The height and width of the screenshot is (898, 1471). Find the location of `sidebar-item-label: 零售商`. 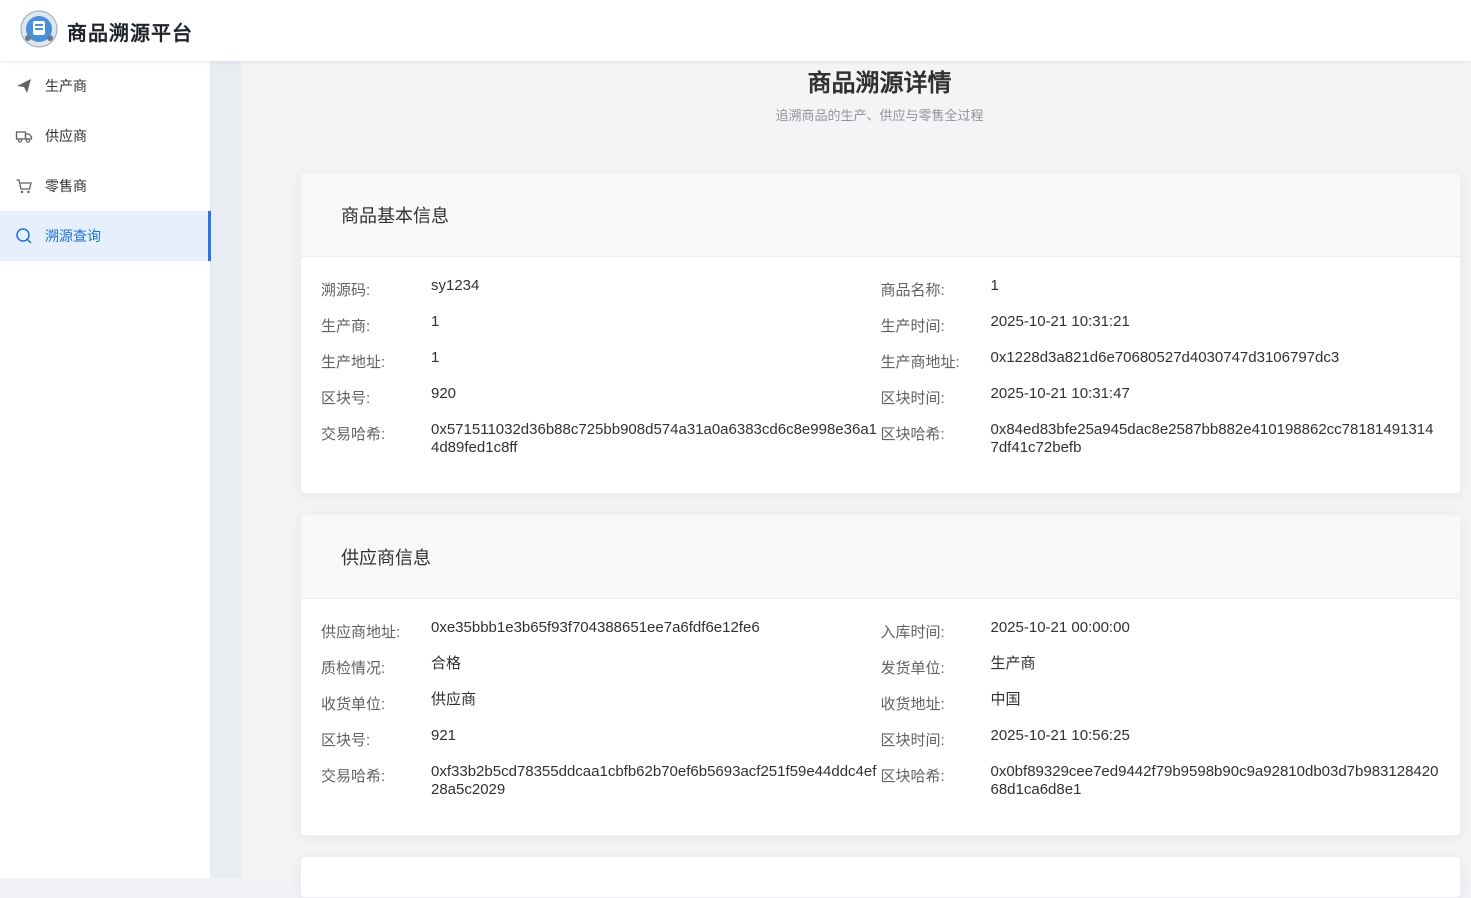

sidebar-item-label: 零售商 is located at coordinates (66, 186).